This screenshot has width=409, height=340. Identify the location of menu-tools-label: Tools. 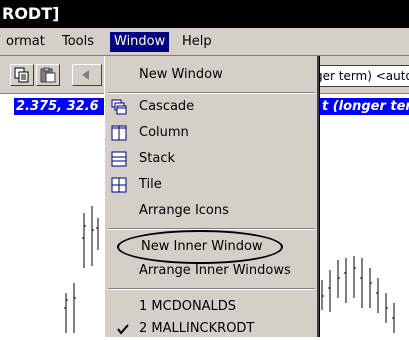
(78, 41).